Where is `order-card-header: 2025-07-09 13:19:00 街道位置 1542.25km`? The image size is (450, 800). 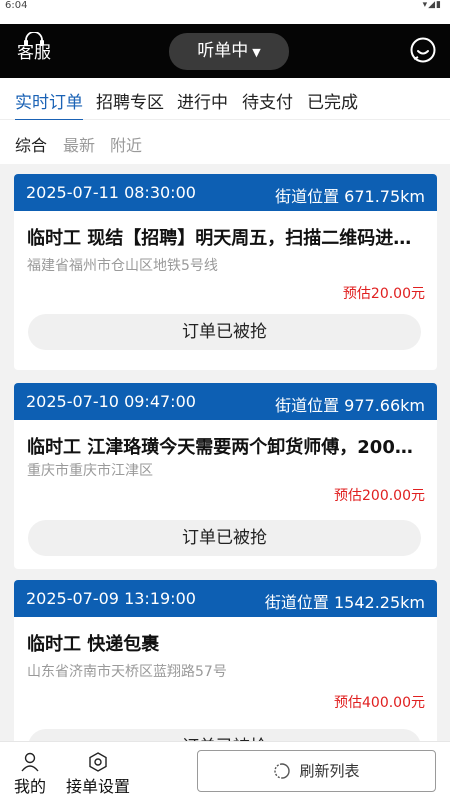
order-card-header: 2025-07-09 13:19:00 街道位置 1542.25km is located at coordinates (225, 598).